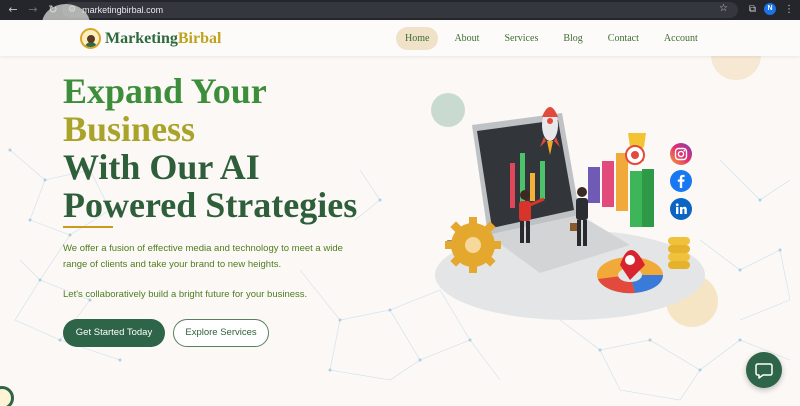  Describe the element at coordinates (635, 155) in the screenshot. I see `target-icon` at that location.